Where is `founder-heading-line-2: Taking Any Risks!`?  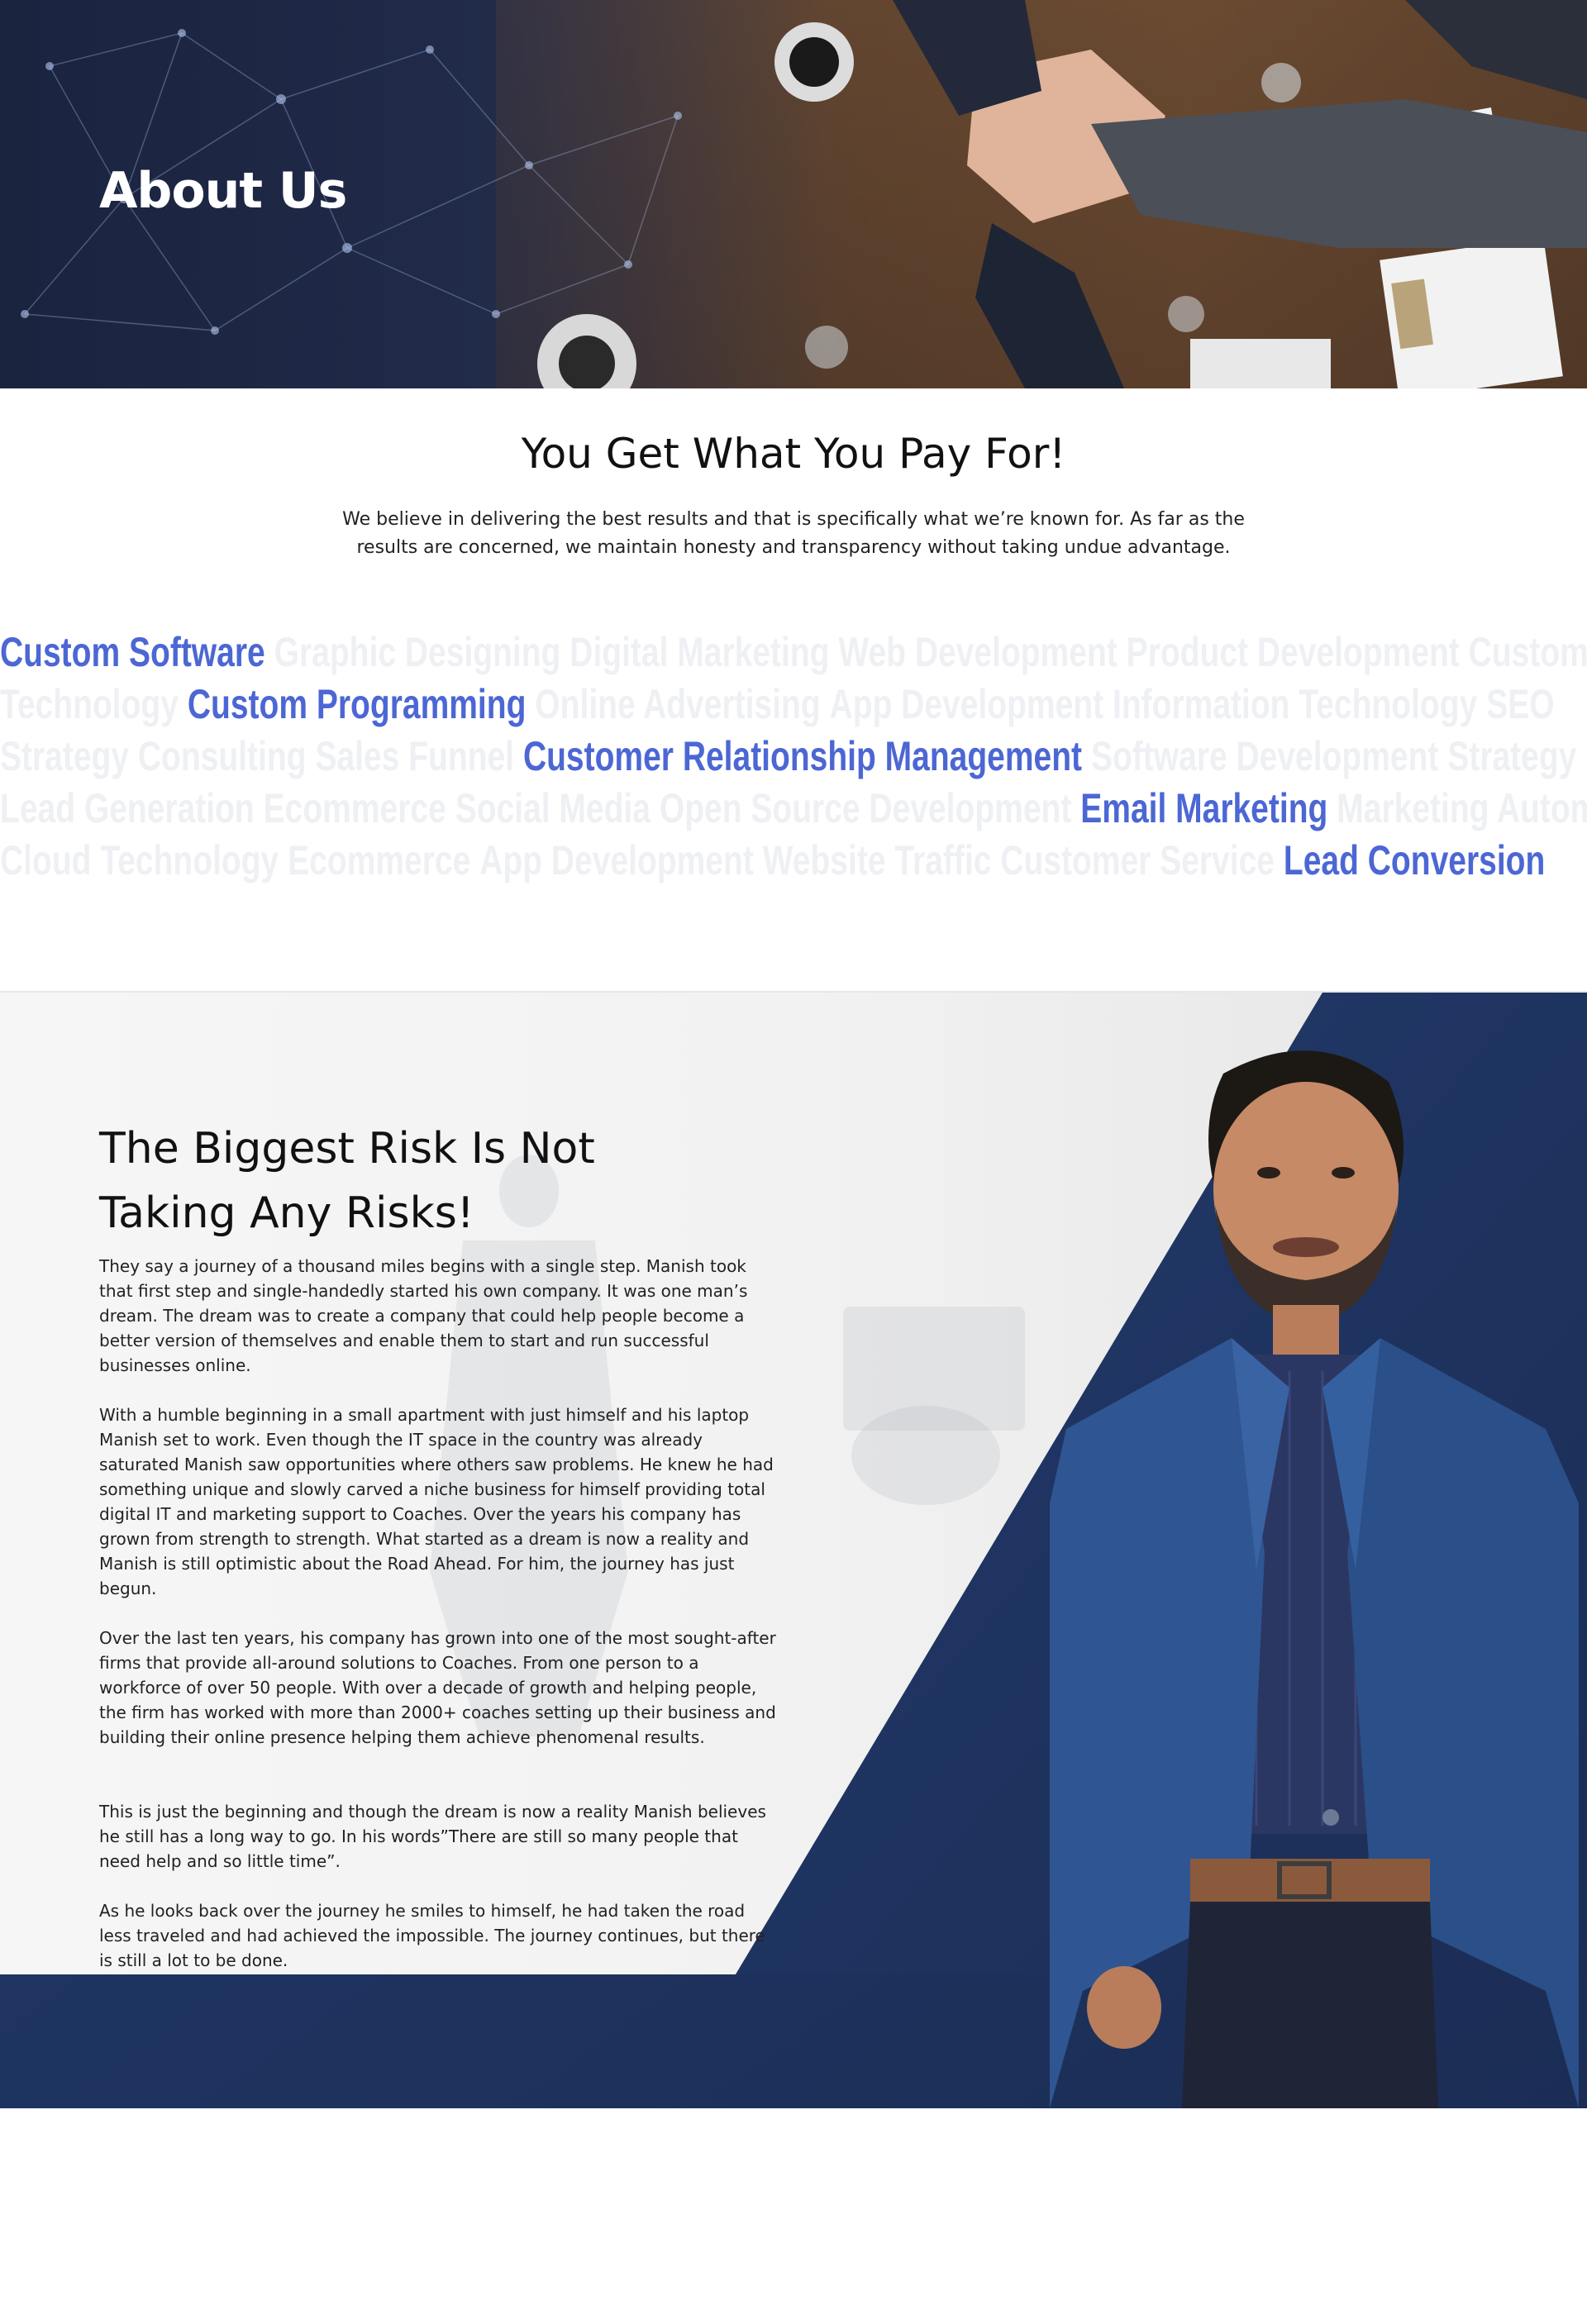
founder-heading-line-2: Taking Any Risks! is located at coordinates (286, 1213).